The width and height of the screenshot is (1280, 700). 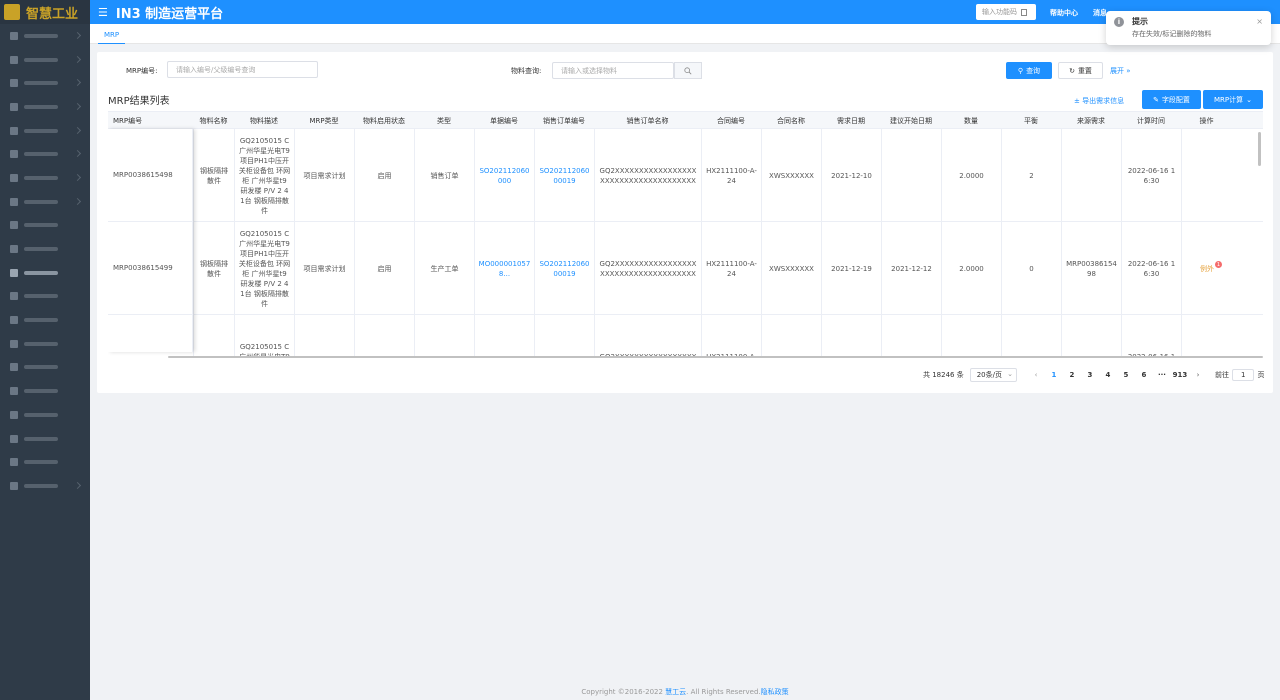 What do you see at coordinates (1036, 375) in the screenshot?
I see `prev-page-button: ‹` at bounding box center [1036, 375].